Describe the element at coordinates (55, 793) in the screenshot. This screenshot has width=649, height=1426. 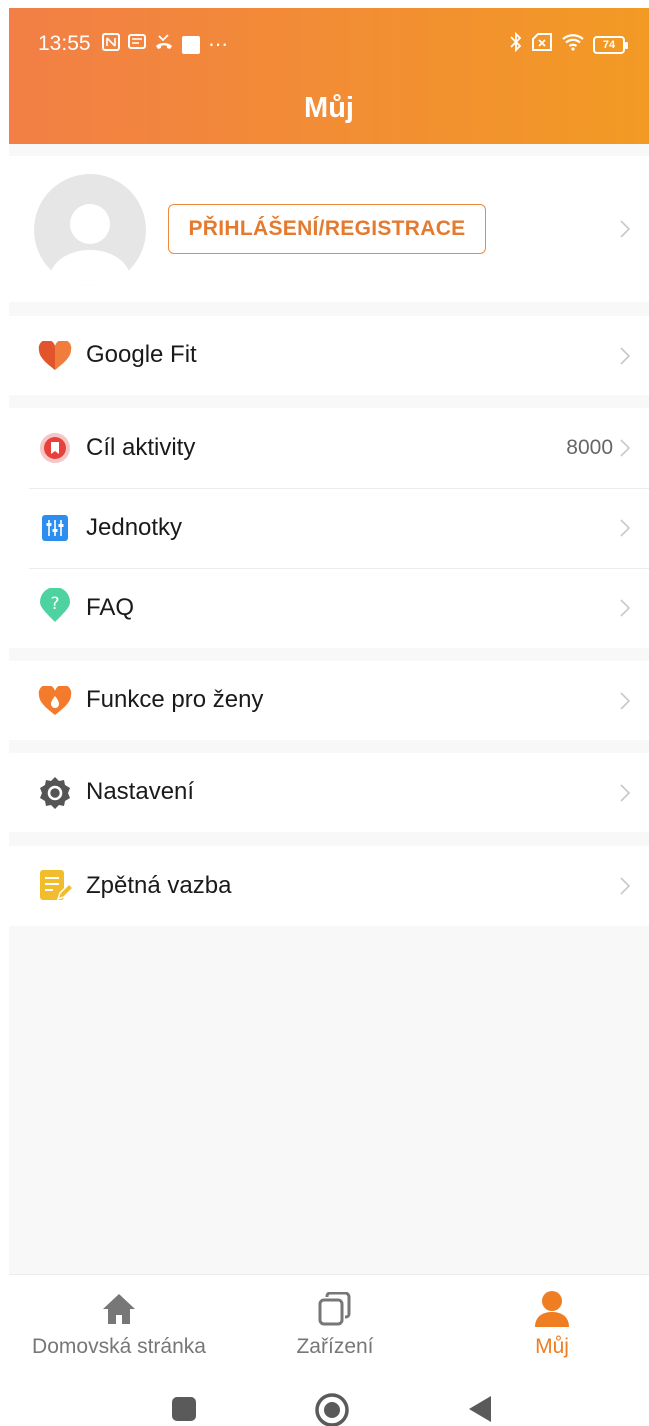
I see `gear-icon` at that location.